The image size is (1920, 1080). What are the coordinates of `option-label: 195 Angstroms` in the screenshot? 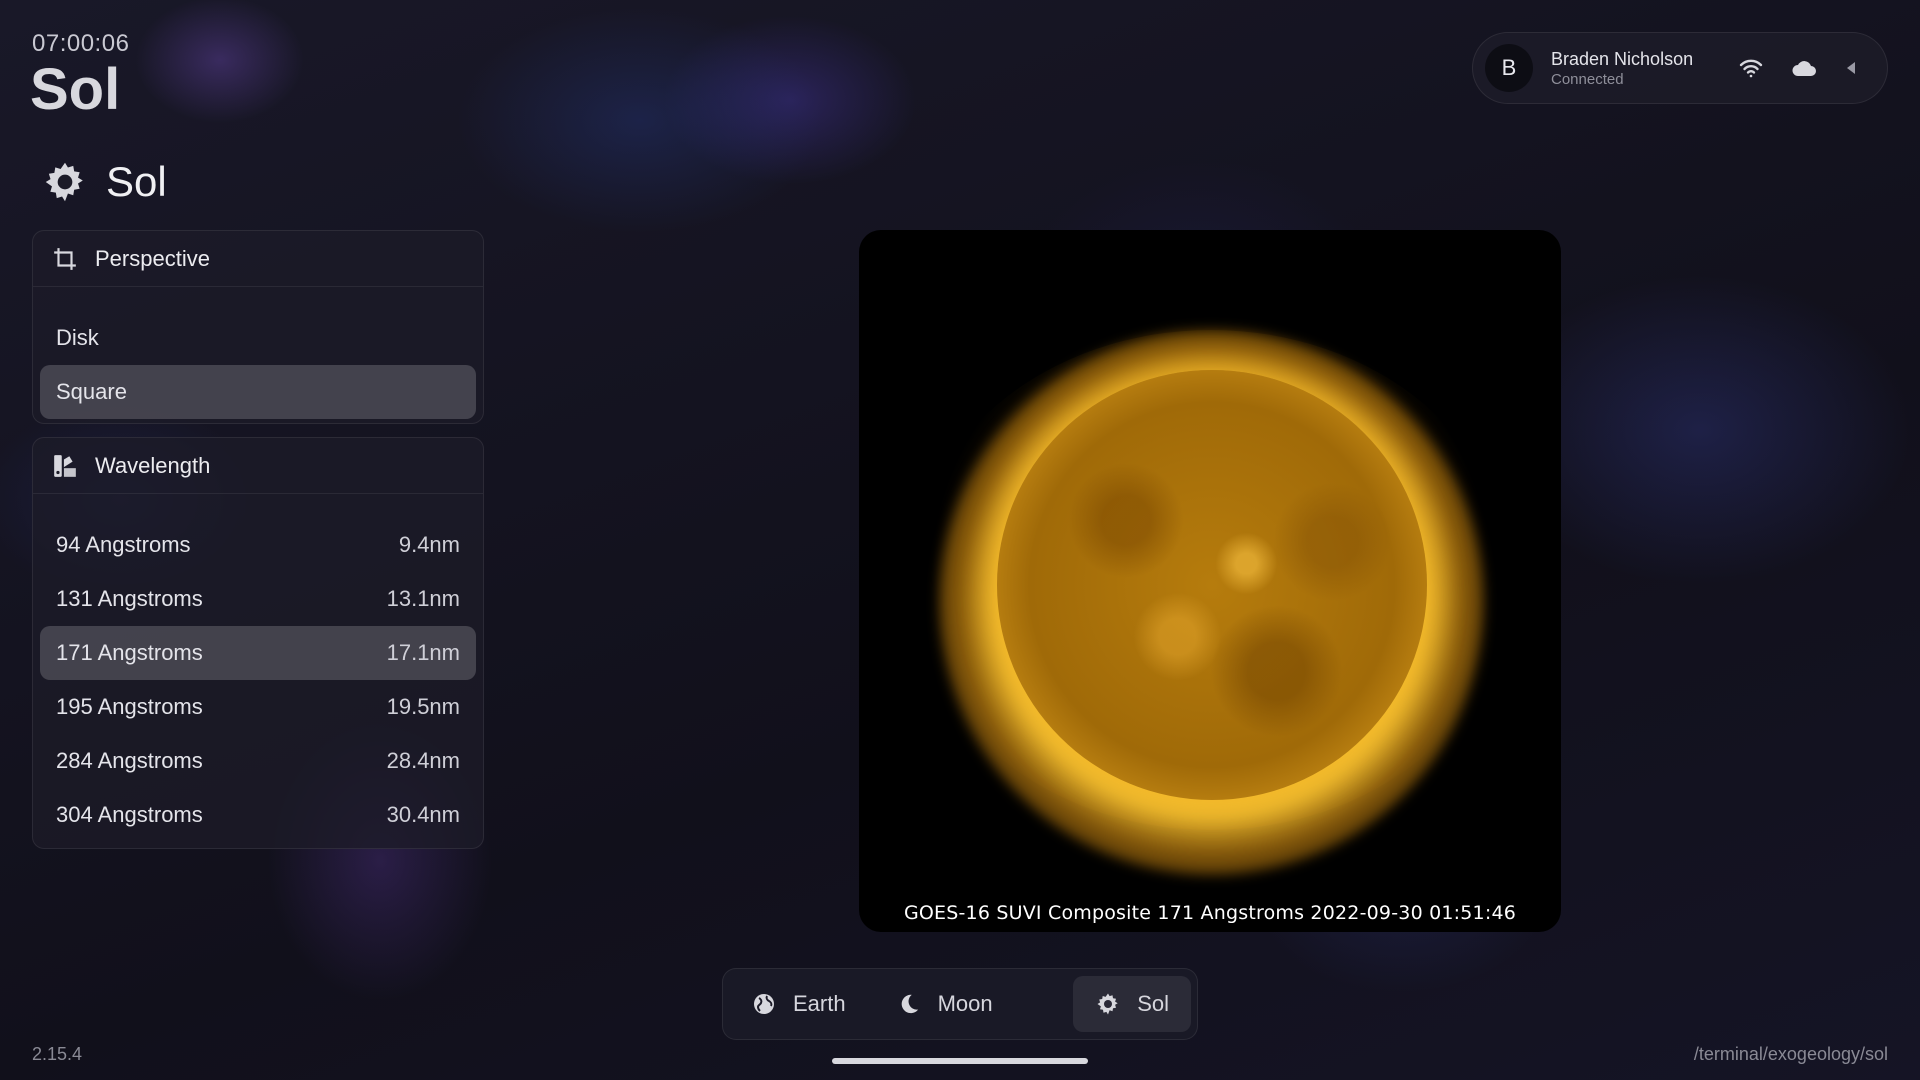 It's located at (129, 706).